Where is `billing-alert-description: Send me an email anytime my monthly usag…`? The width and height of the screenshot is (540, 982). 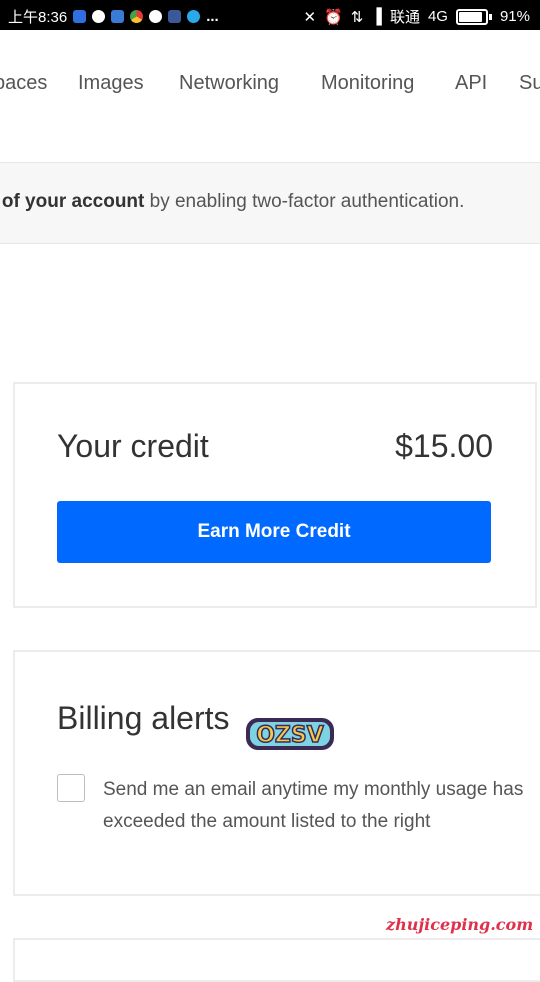
billing-alert-description: Send me an email anytime my monthly usag… is located at coordinates (313, 805).